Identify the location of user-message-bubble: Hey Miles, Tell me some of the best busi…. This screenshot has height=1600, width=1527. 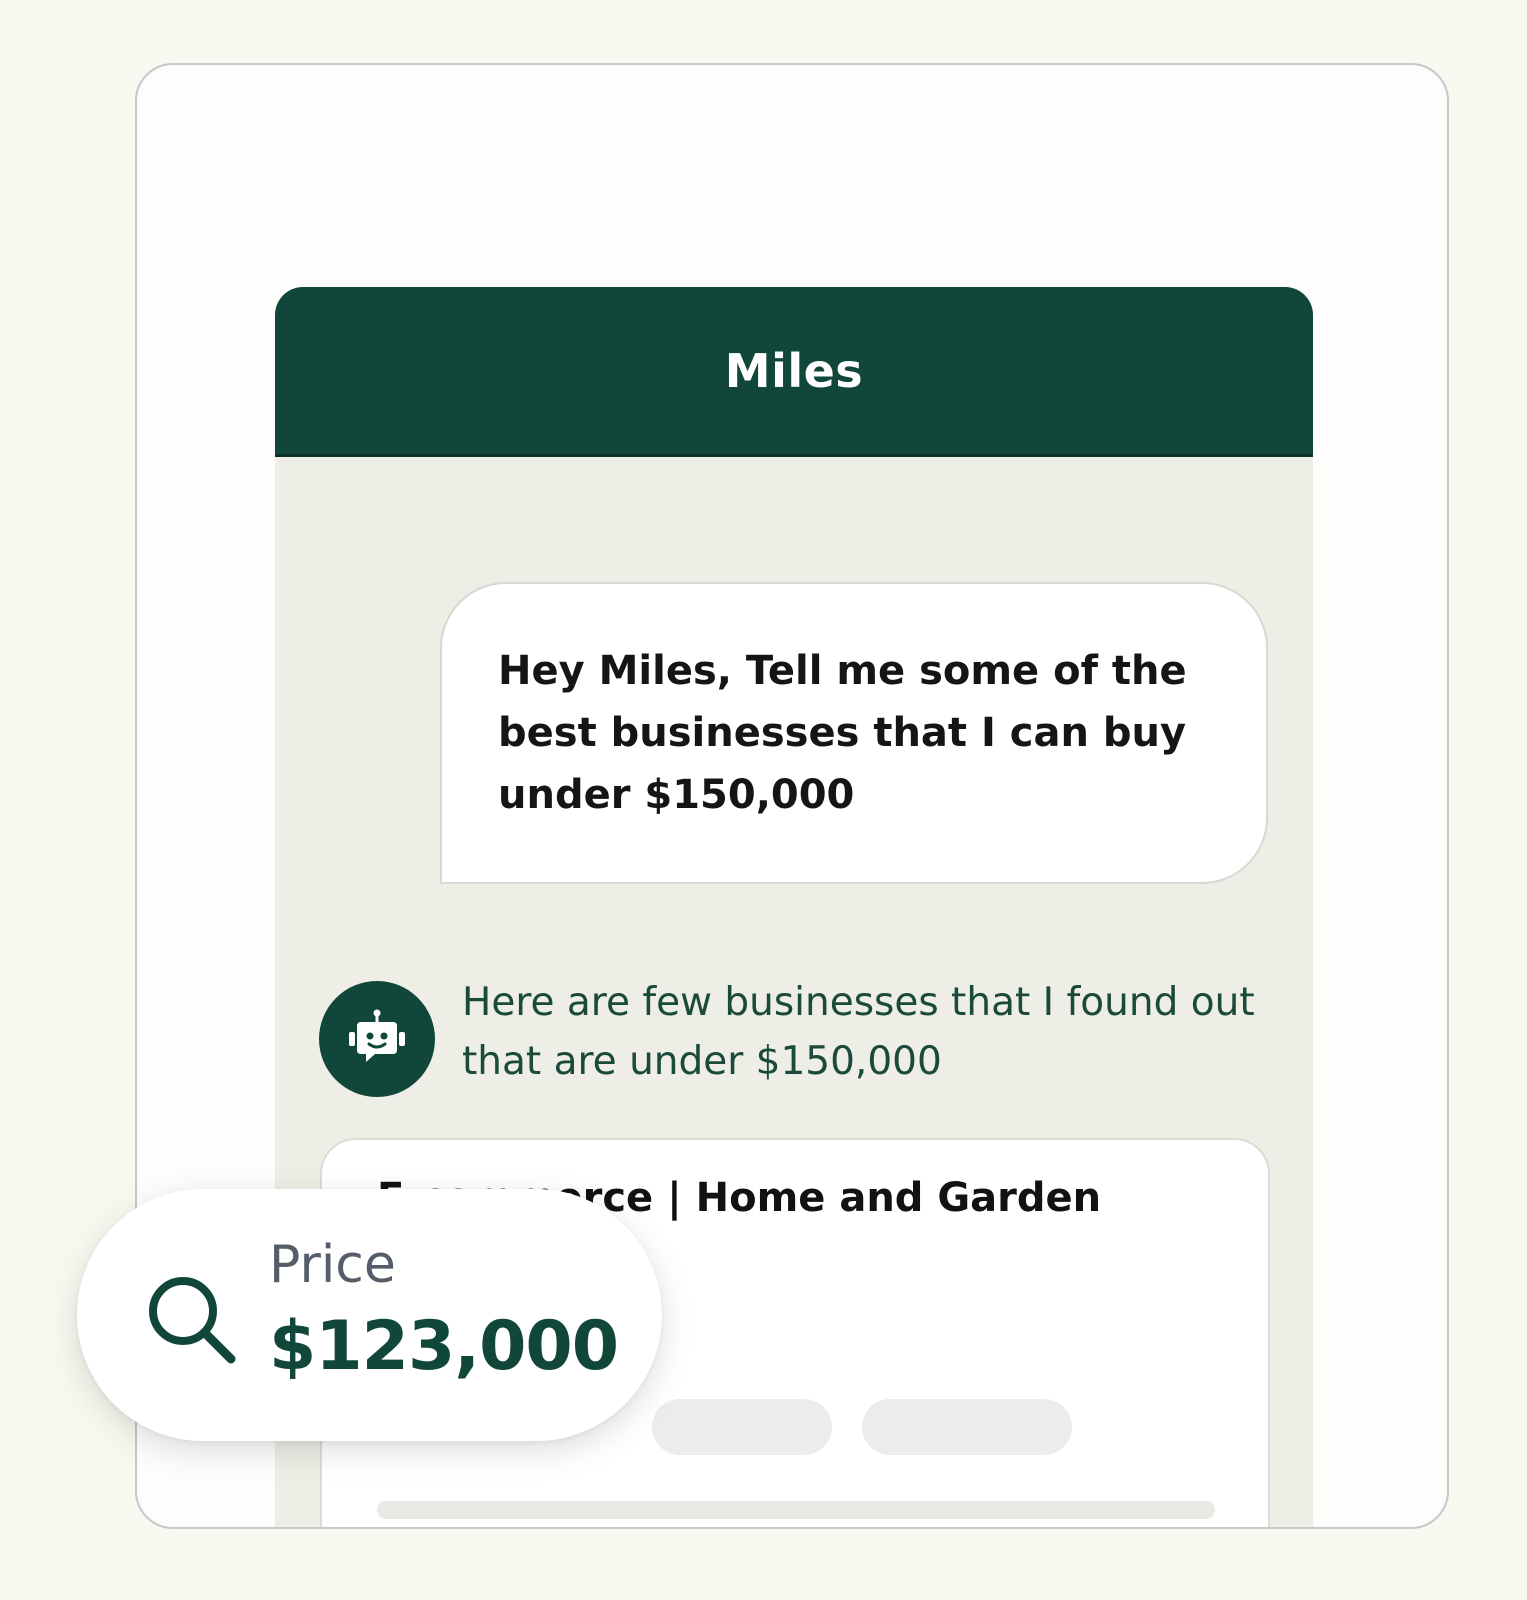
(854, 733).